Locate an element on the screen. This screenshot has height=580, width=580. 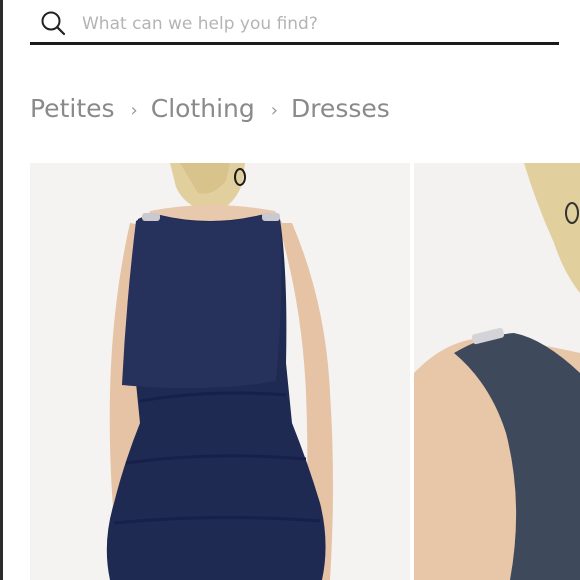
breadcrumb-clothing: Clothing is located at coordinates (203, 108).